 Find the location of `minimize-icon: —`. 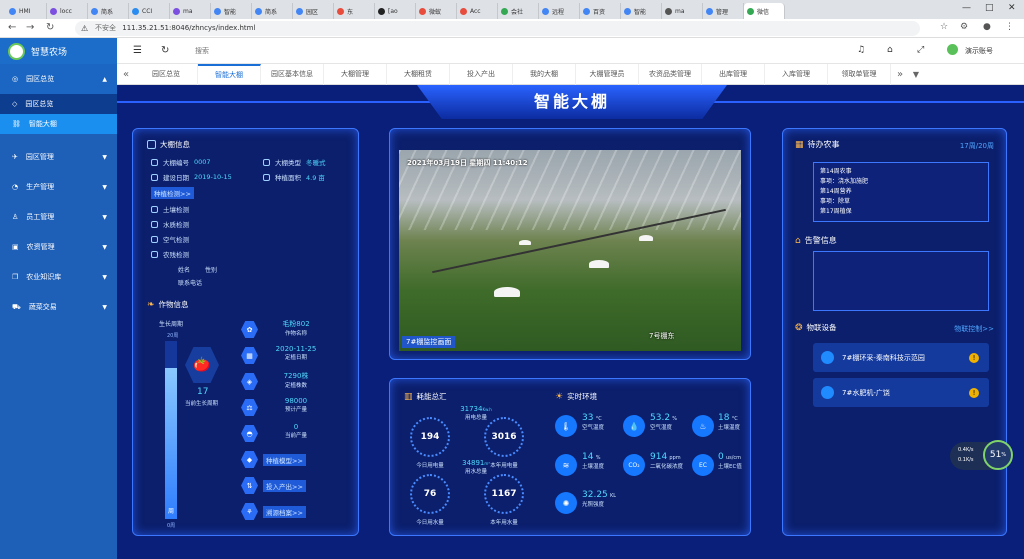

minimize-icon: — is located at coordinates (966, 8).